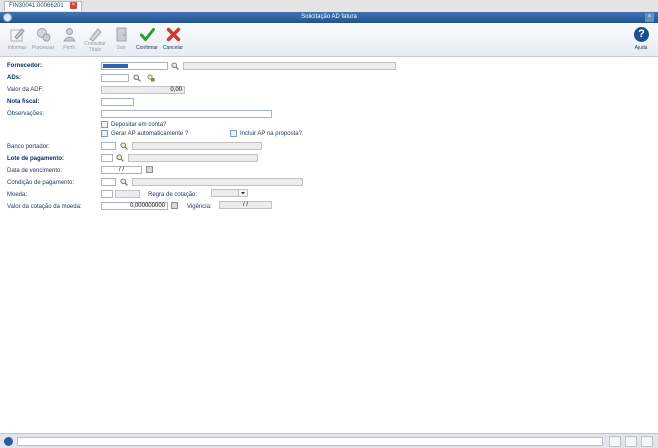  Describe the element at coordinates (134, 66) in the screenshot. I see `fornecedor-code-input` at that location.